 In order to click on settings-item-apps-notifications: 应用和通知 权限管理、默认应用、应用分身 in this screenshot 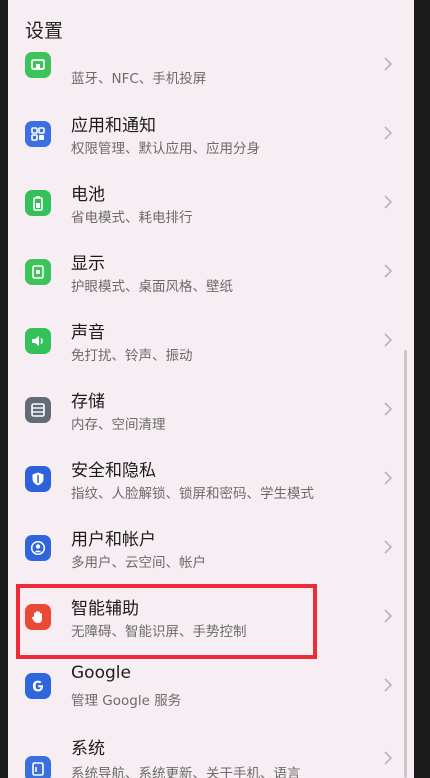, I will do `click(211, 133)`.